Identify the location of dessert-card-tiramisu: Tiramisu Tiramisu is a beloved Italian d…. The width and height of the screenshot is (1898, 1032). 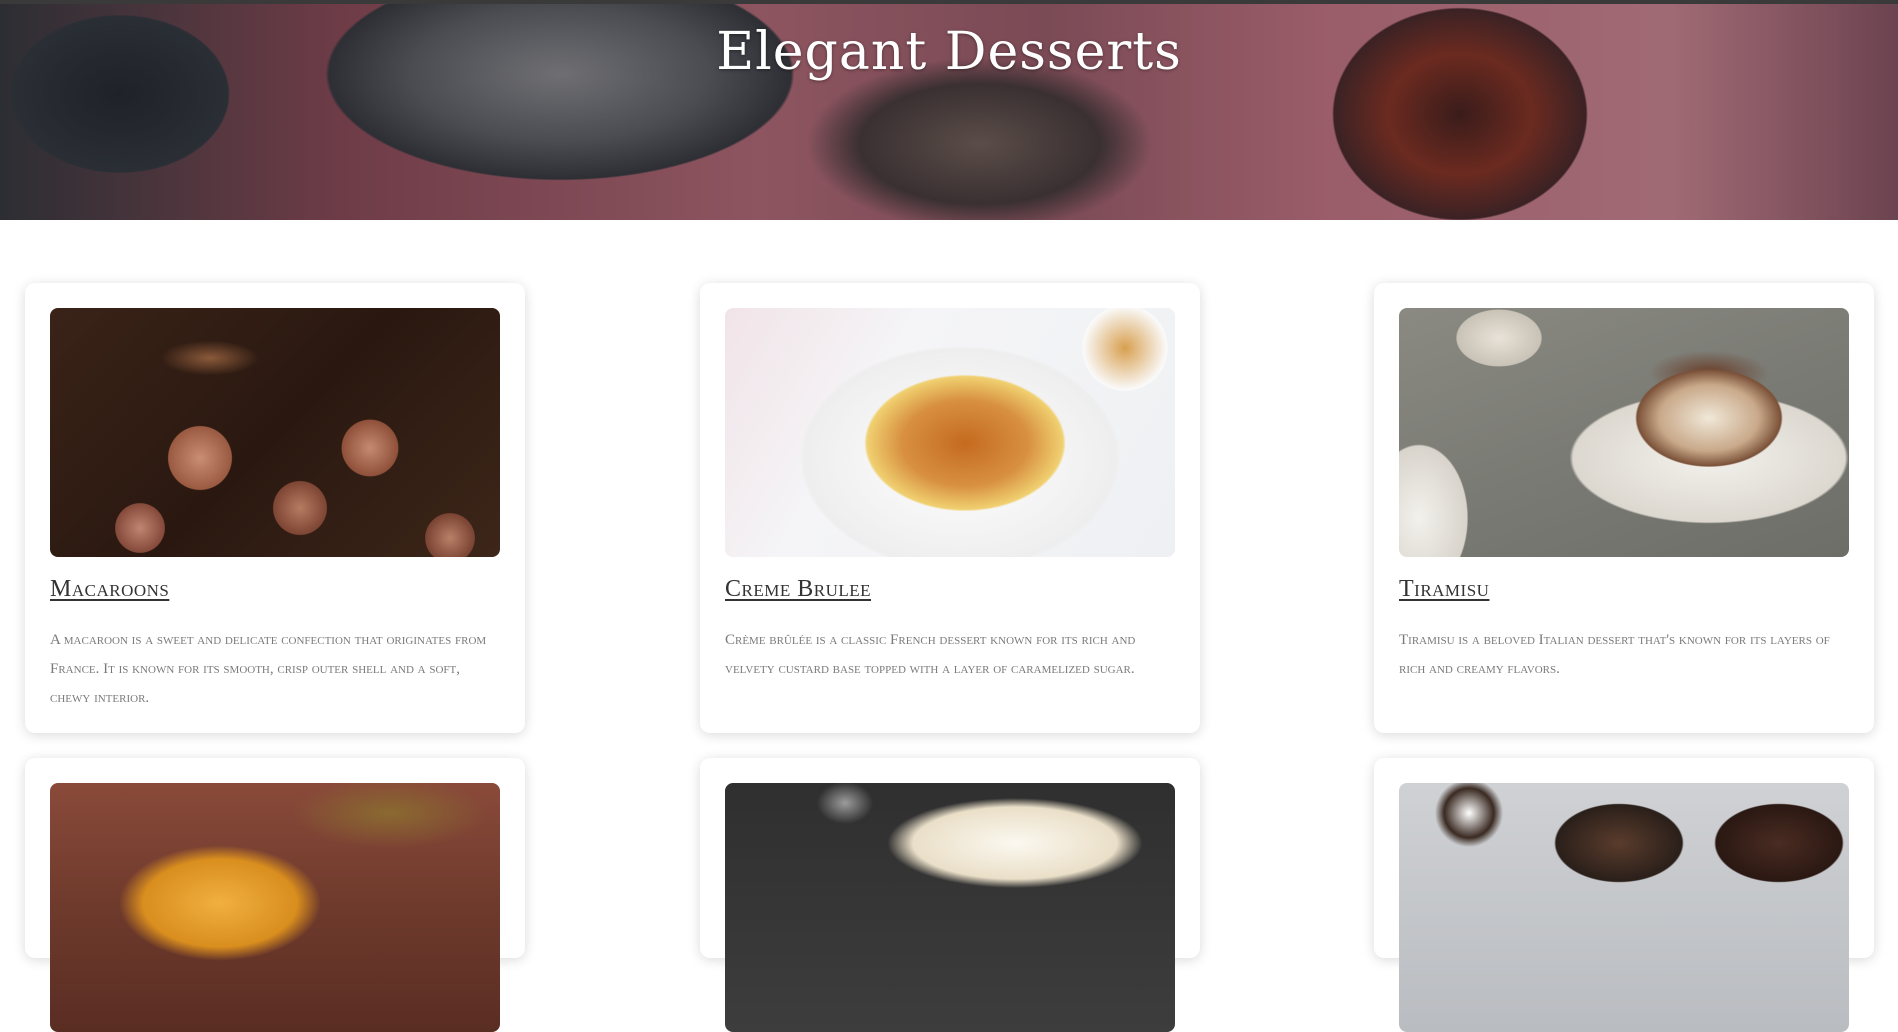
(1624, 508).